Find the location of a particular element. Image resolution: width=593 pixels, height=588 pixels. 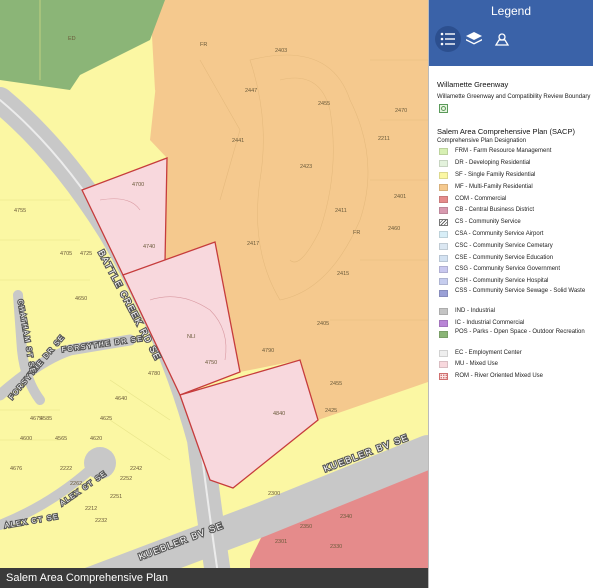

parcel-number: 2222 is located at coordinates (66, 469).